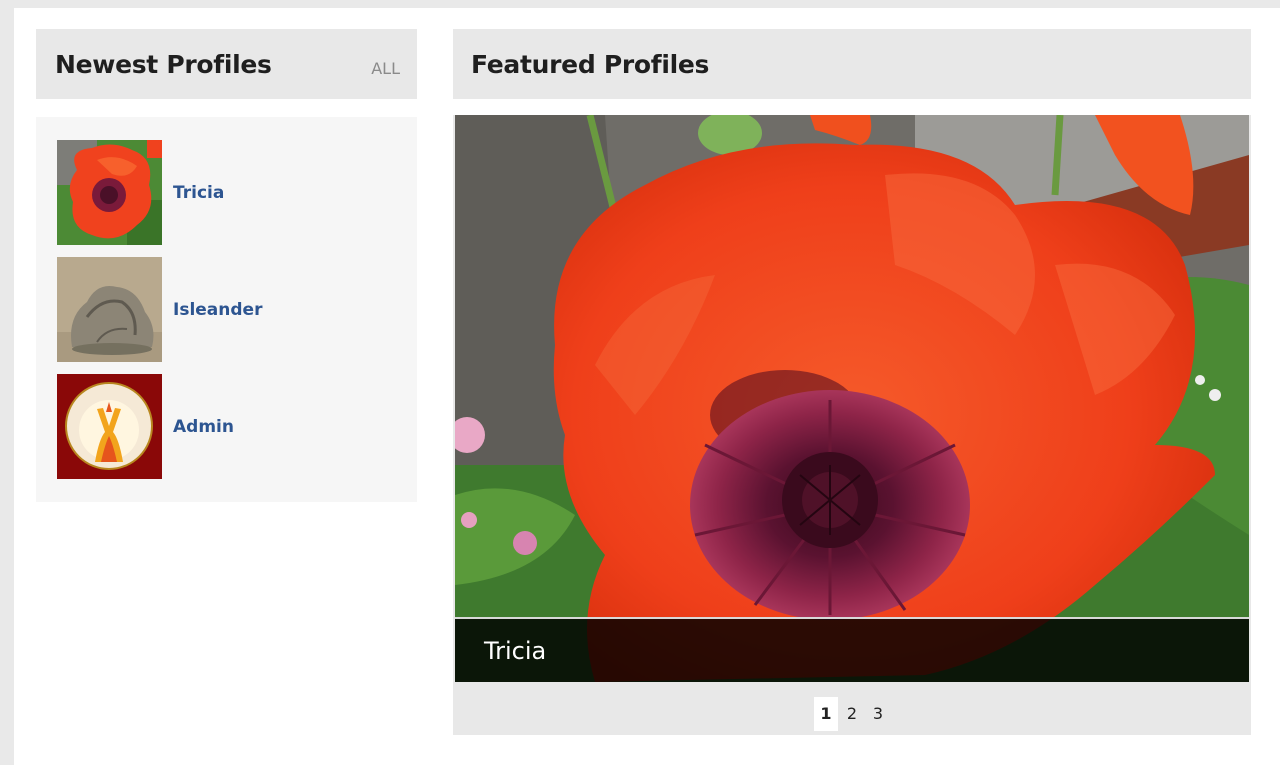 The width and height of the screenshot is (1280, 765). I want to click on featured-profiles-title: Featured Profiles, so click(590, 64).